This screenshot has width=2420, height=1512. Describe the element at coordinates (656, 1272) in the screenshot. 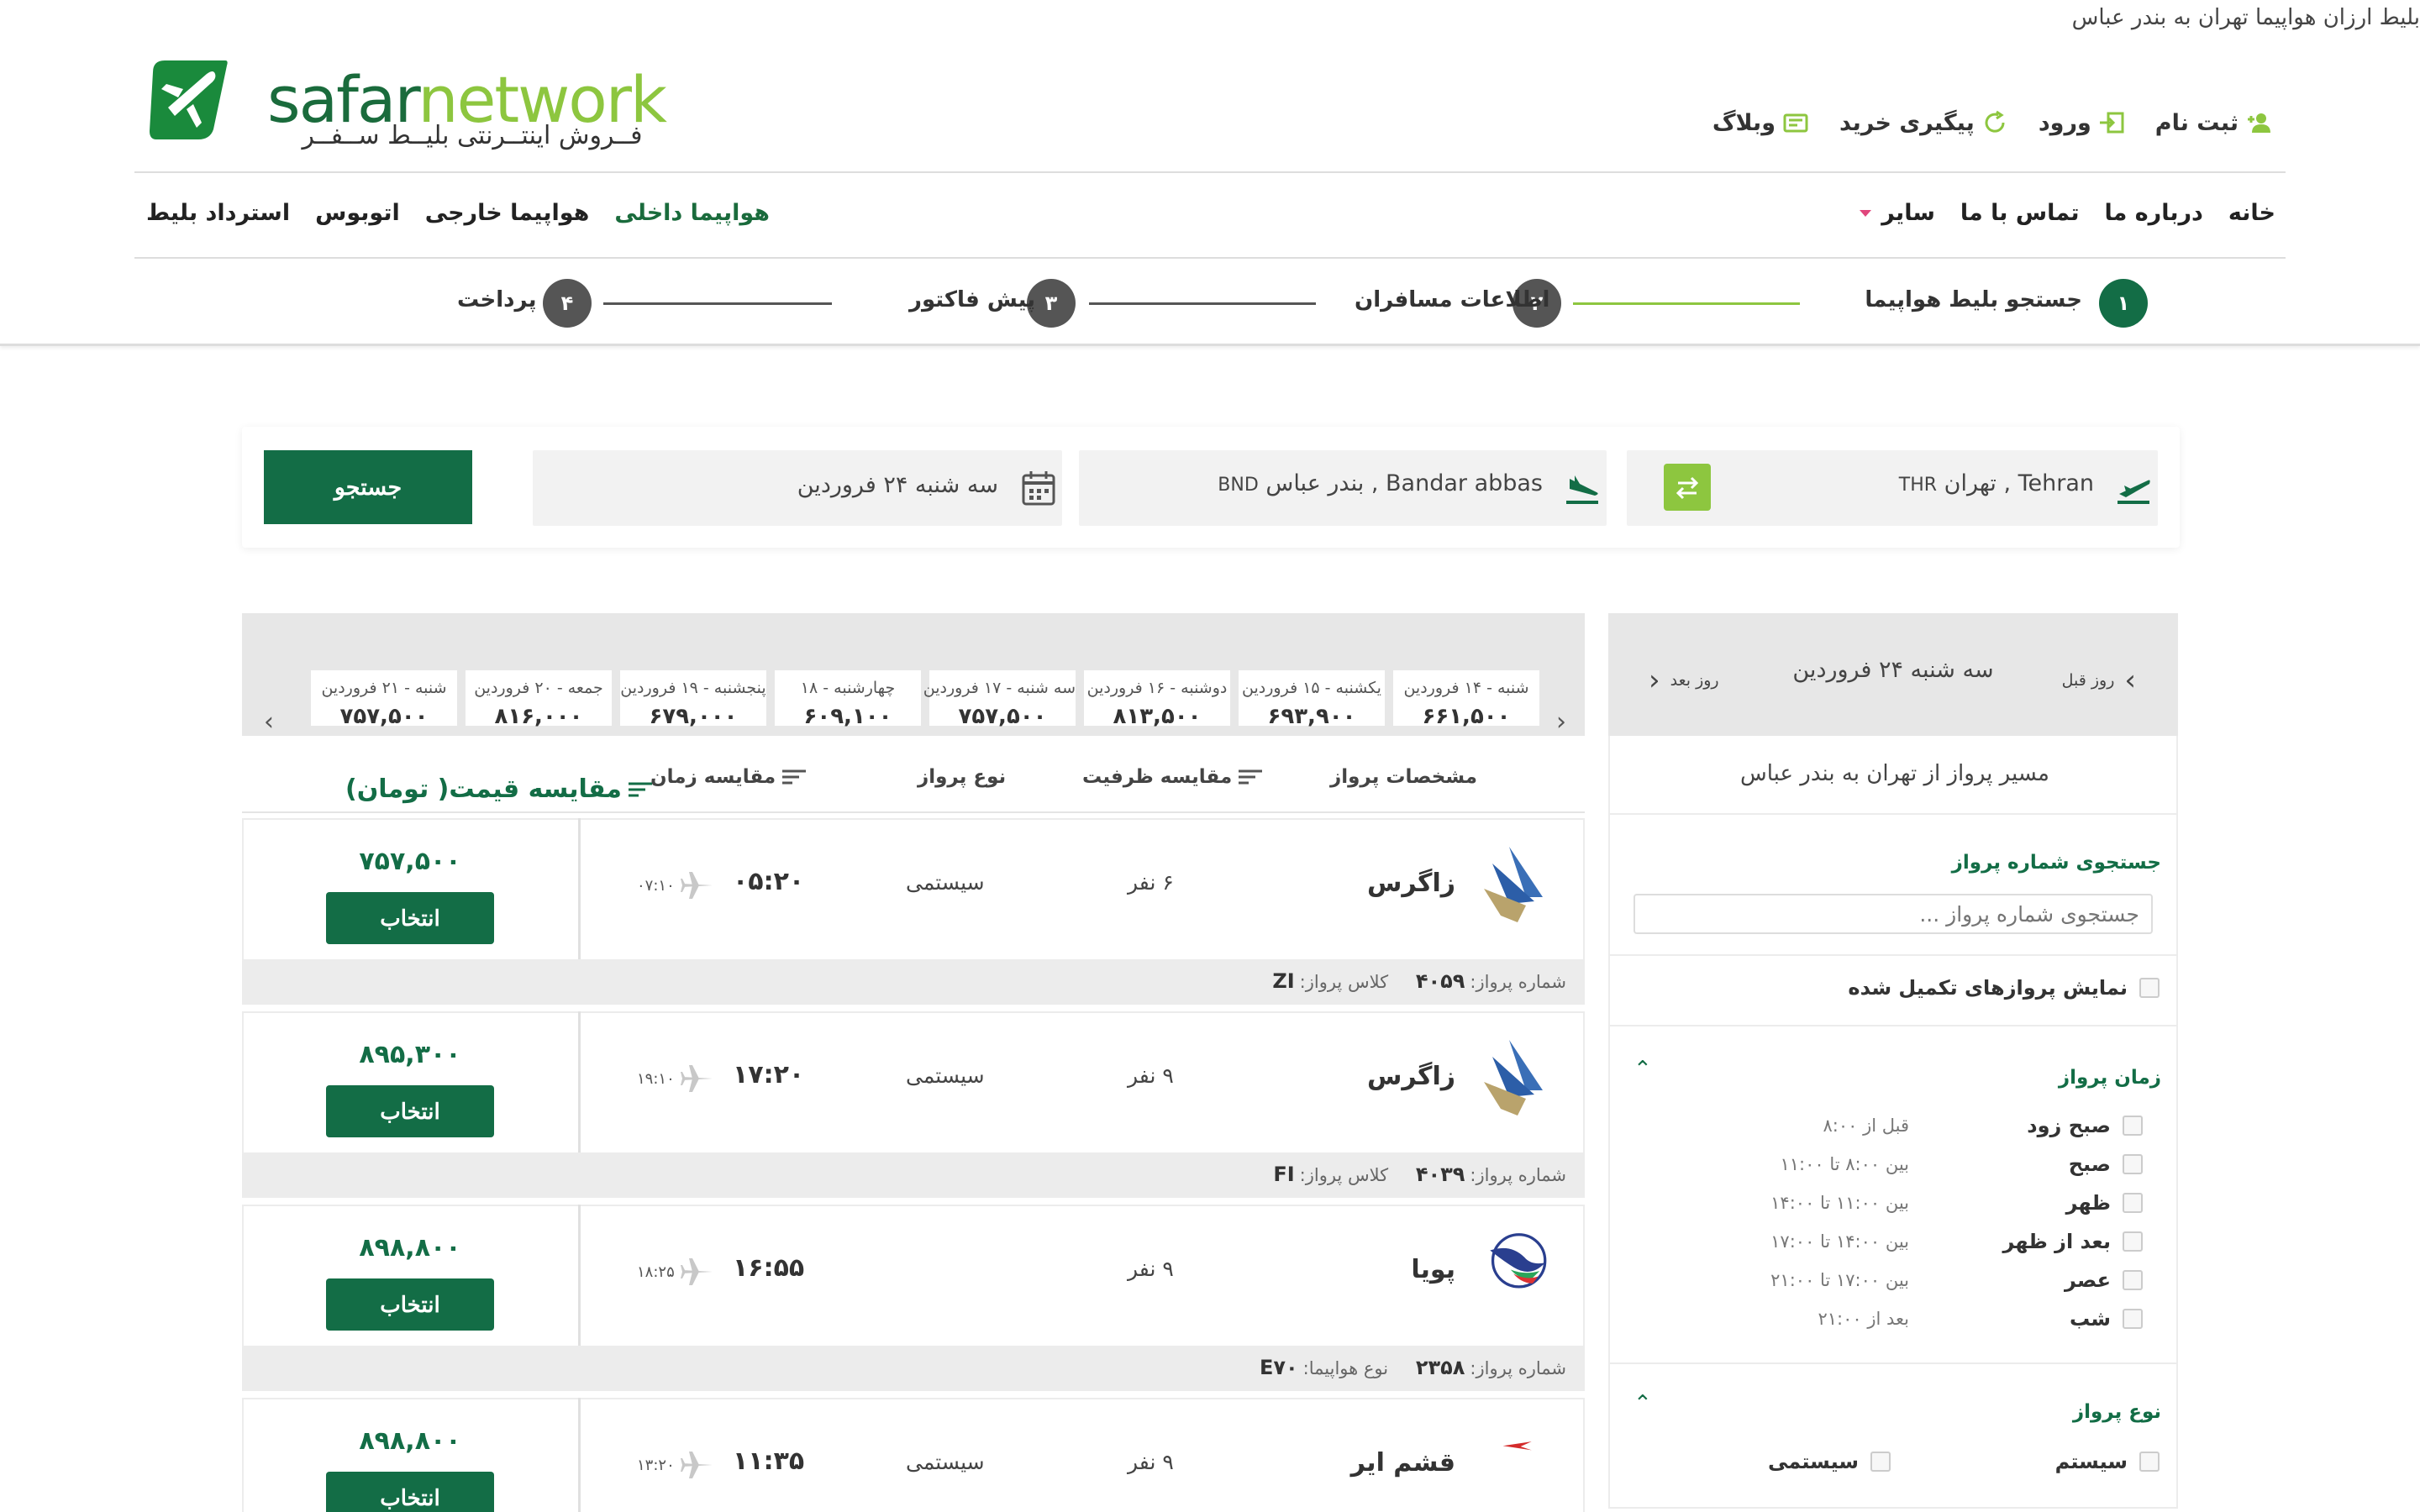

I see `arrival-time: ۱۸:۲۵` at that location.